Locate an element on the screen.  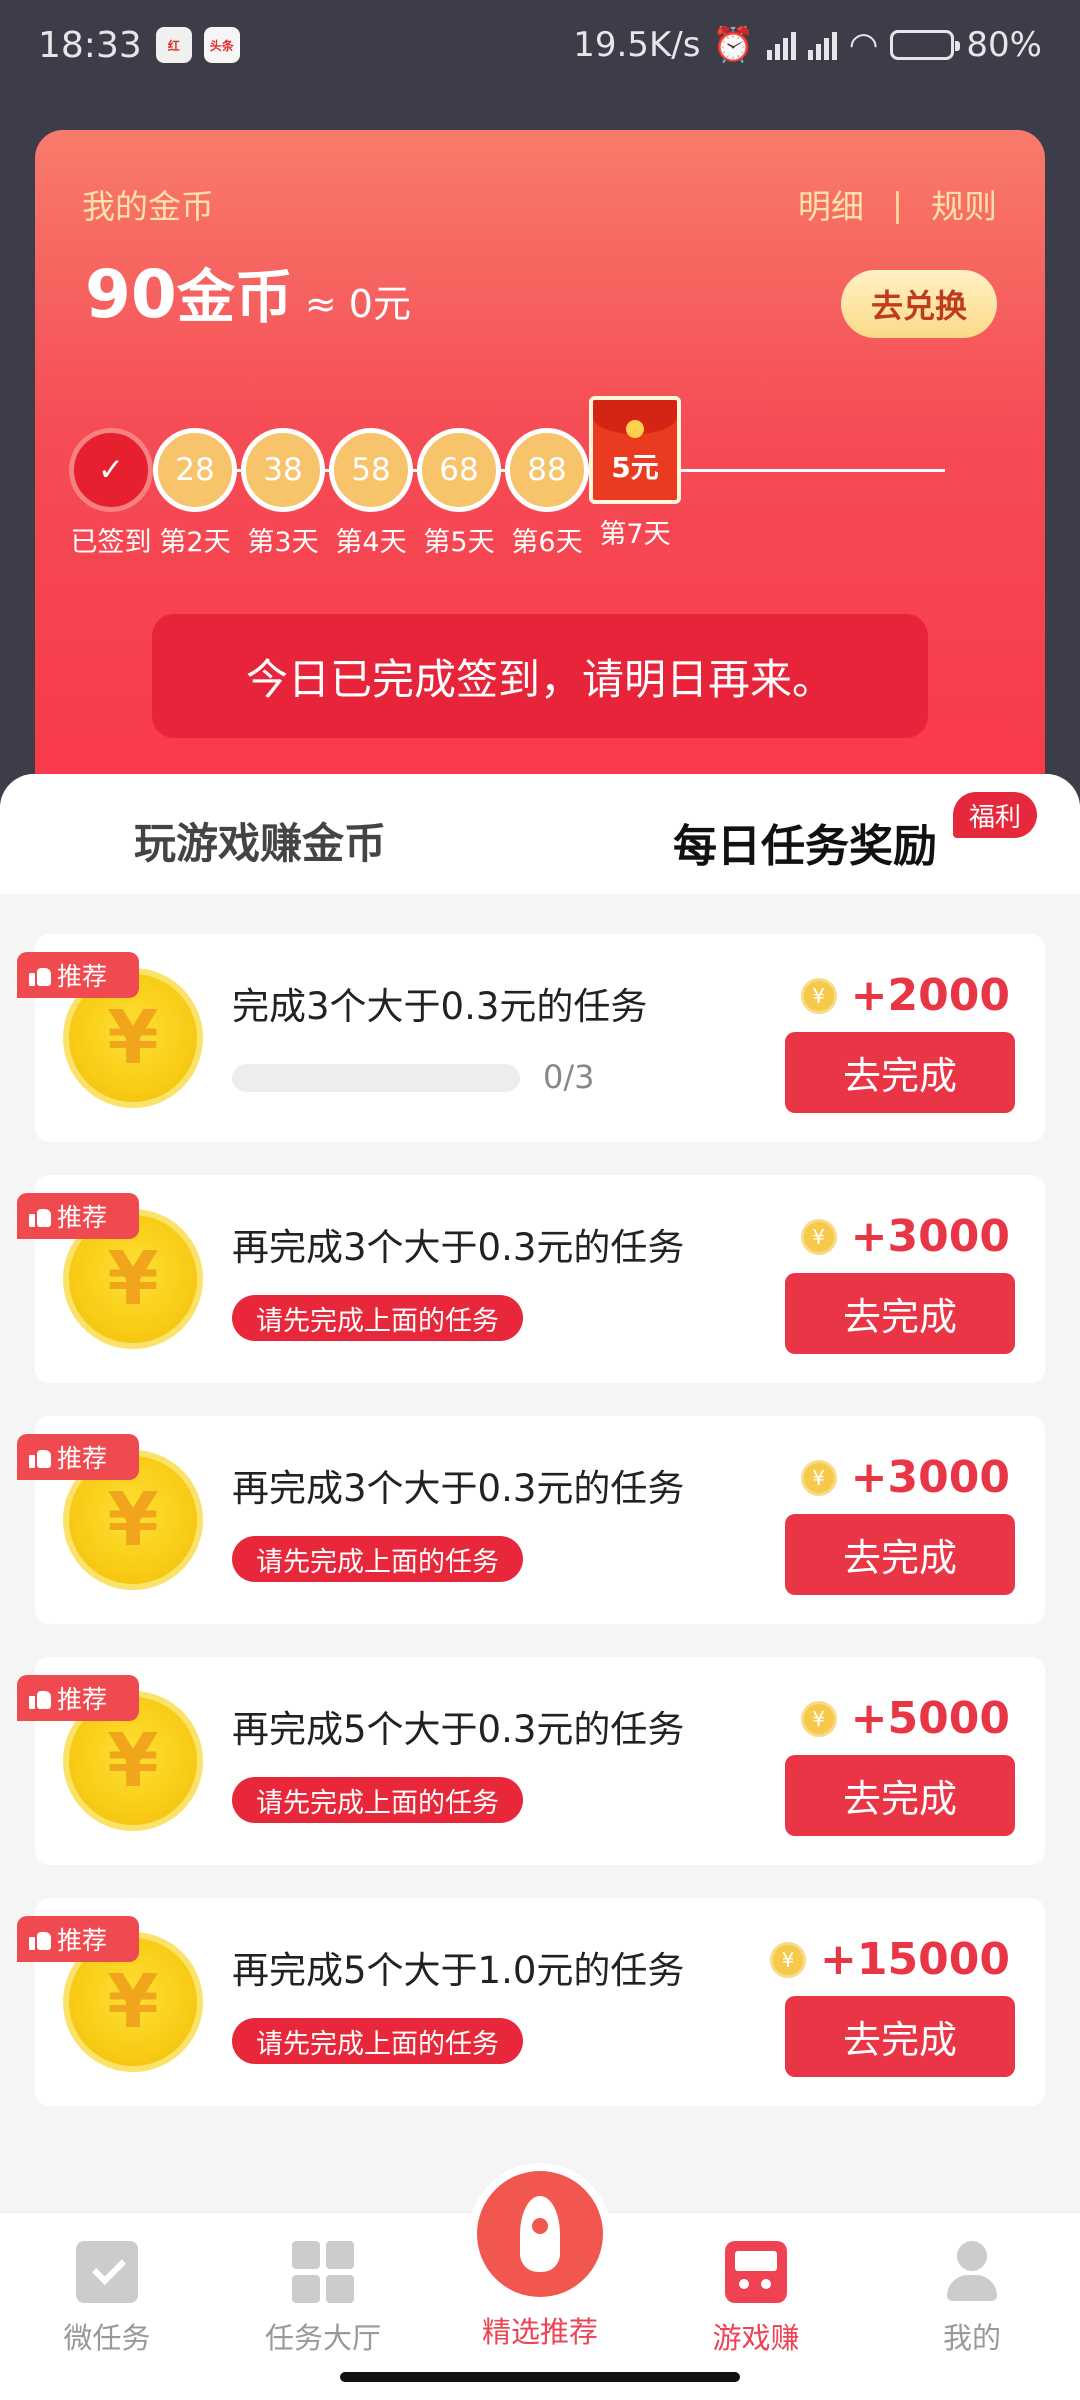
rocket-icon is located at coordinates (540, 2234).